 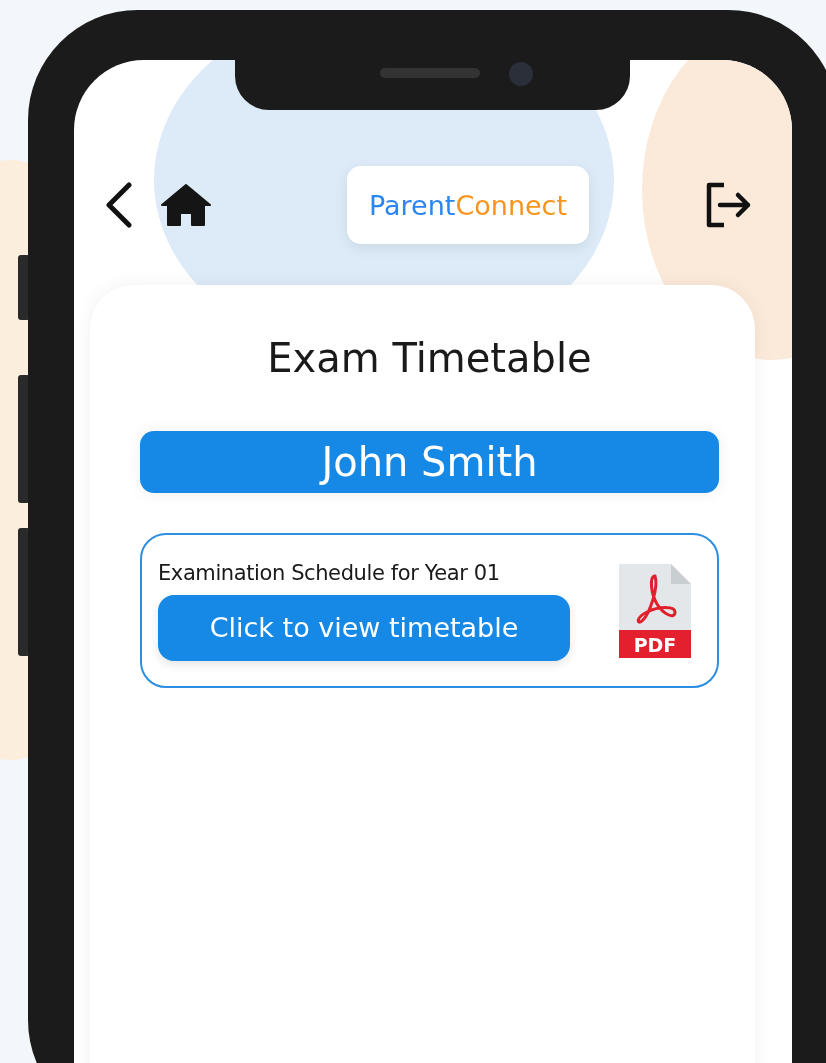 What do you see at coordinates (429, 358) in the screenshot?
I see `page-title: Exam Timetable` at bounding box center [429, 358].